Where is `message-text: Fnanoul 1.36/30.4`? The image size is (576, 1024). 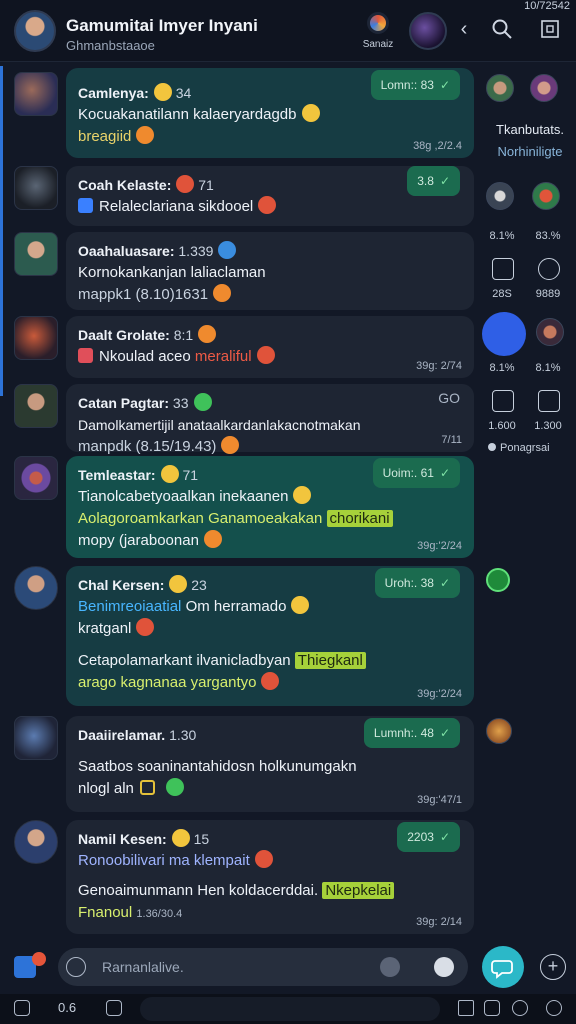 message-text: Fnanoul 1.36/30.4 is located at coordinates (270, 913).